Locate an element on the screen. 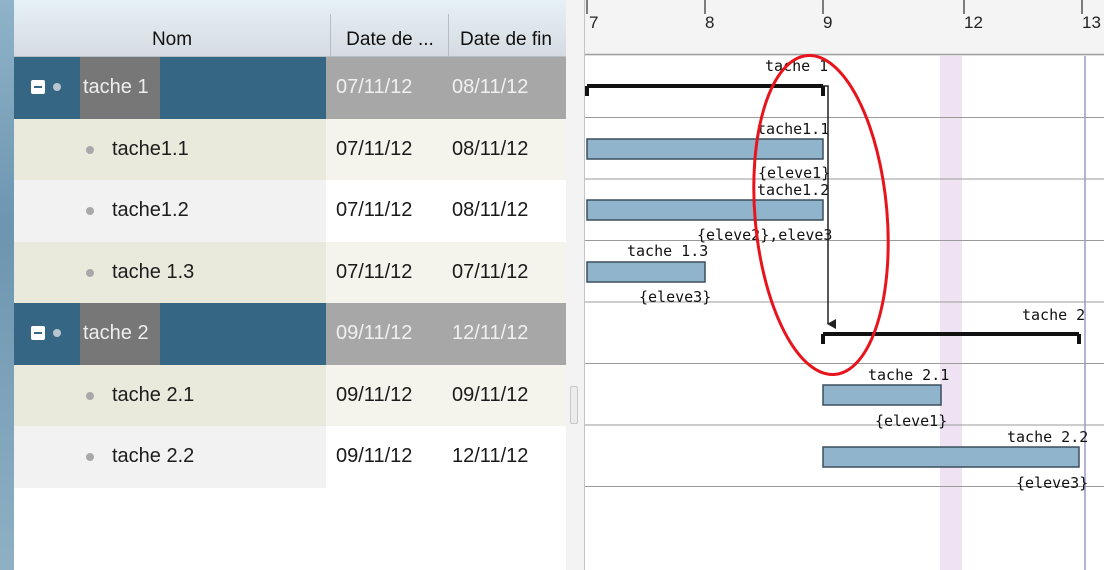  task-row-group: tache 2 09/11/12 12/11/12 is located at coordinates (290, 334).